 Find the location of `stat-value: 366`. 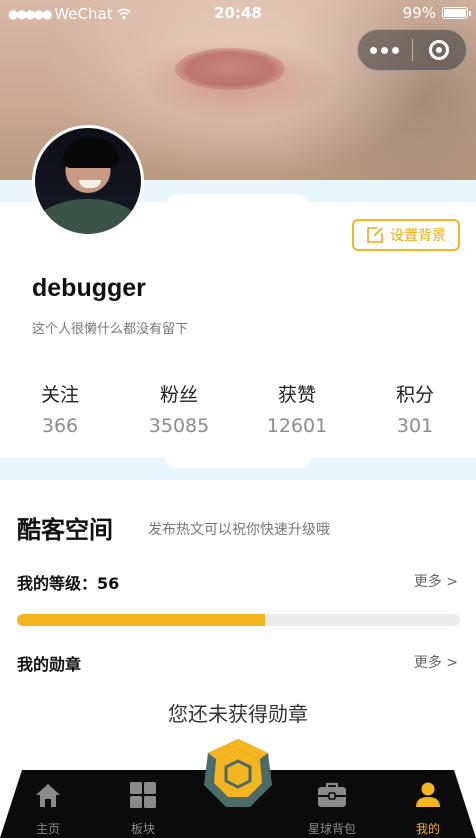

stat-value: 366 is located at coordinates (60, 426).